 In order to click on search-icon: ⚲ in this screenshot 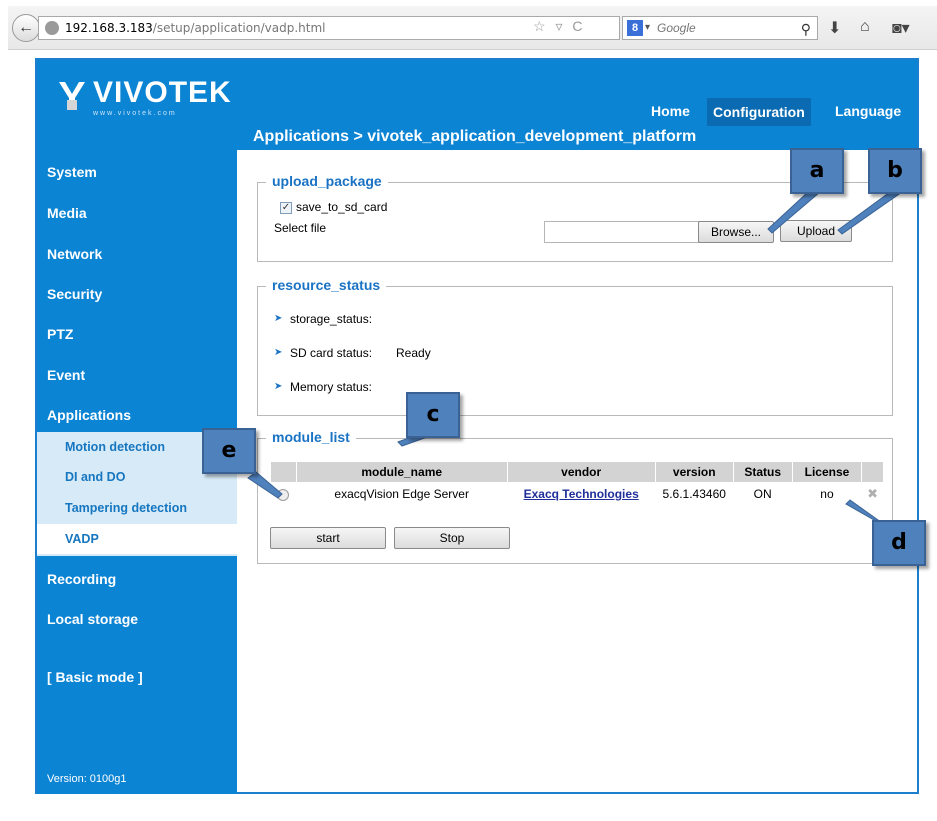, I will do `click(806, 29)`.